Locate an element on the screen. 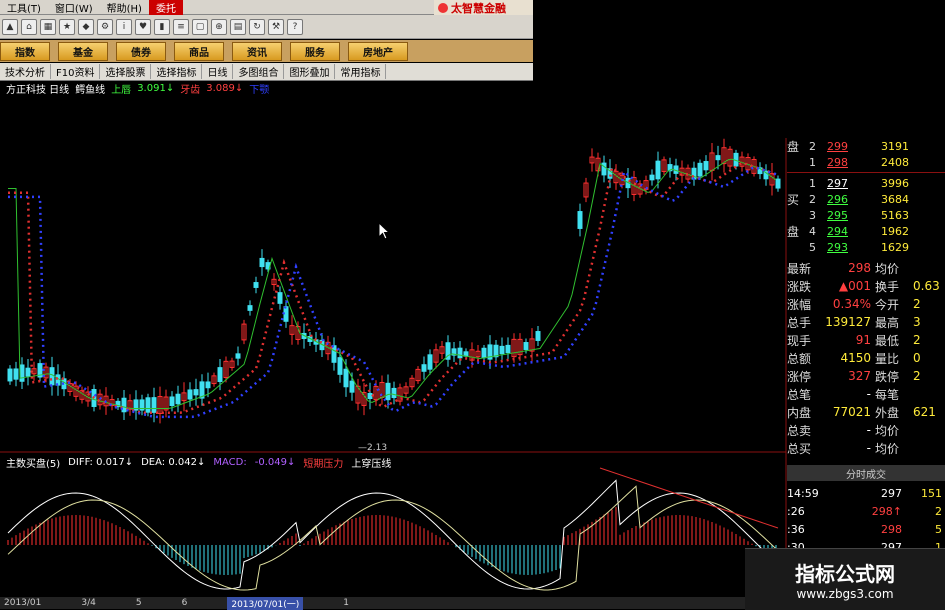 Image resolution: width=945 pixels, height=610 pixels. settings-icon: ⚒ is located at coordinates (276, 26).